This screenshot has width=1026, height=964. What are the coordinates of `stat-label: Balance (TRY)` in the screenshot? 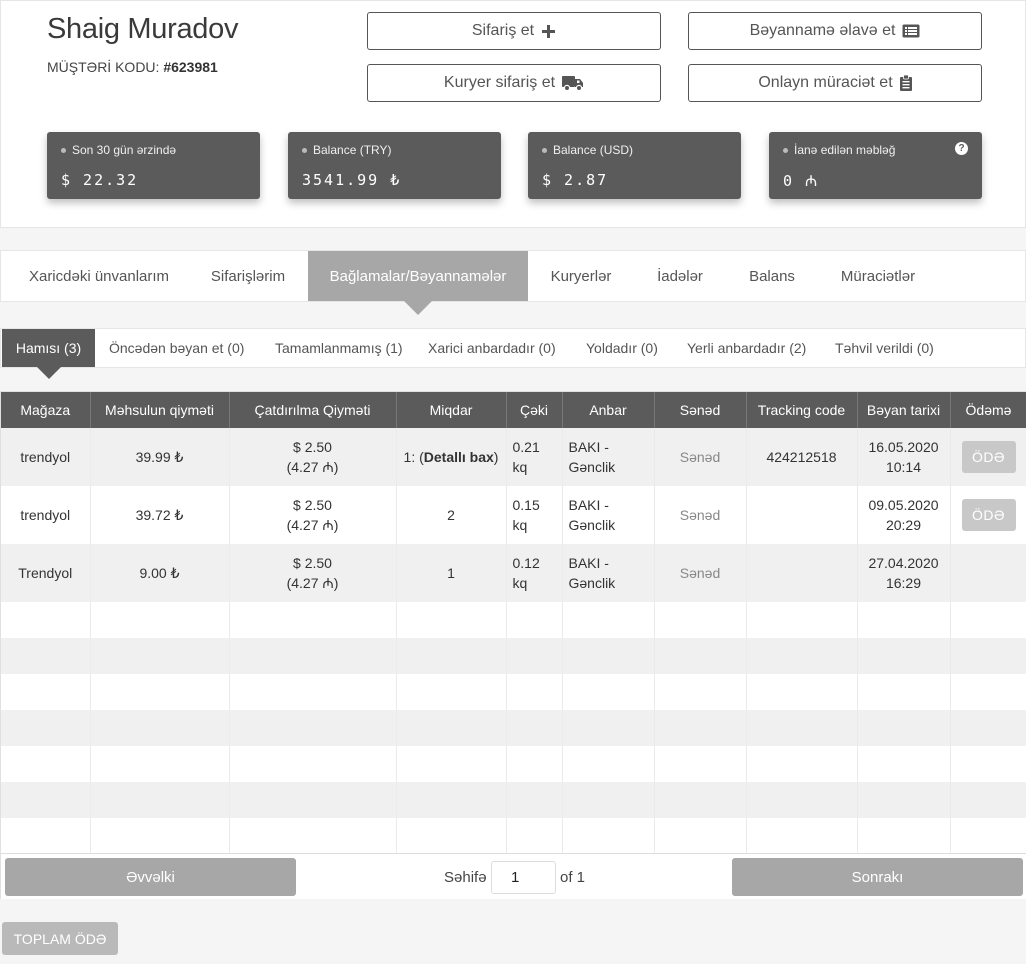 It's located at (352, 150).